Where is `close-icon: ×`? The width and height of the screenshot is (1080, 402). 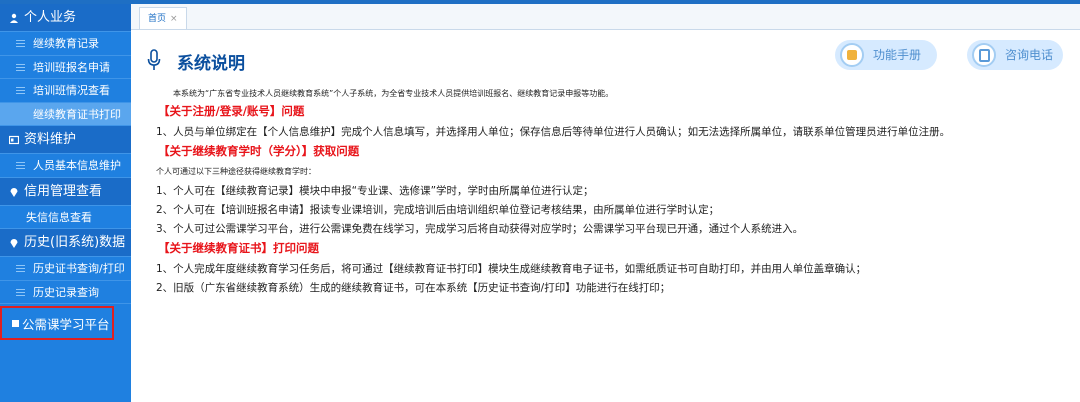
close-icon: × is located at coordinates (174, 19).